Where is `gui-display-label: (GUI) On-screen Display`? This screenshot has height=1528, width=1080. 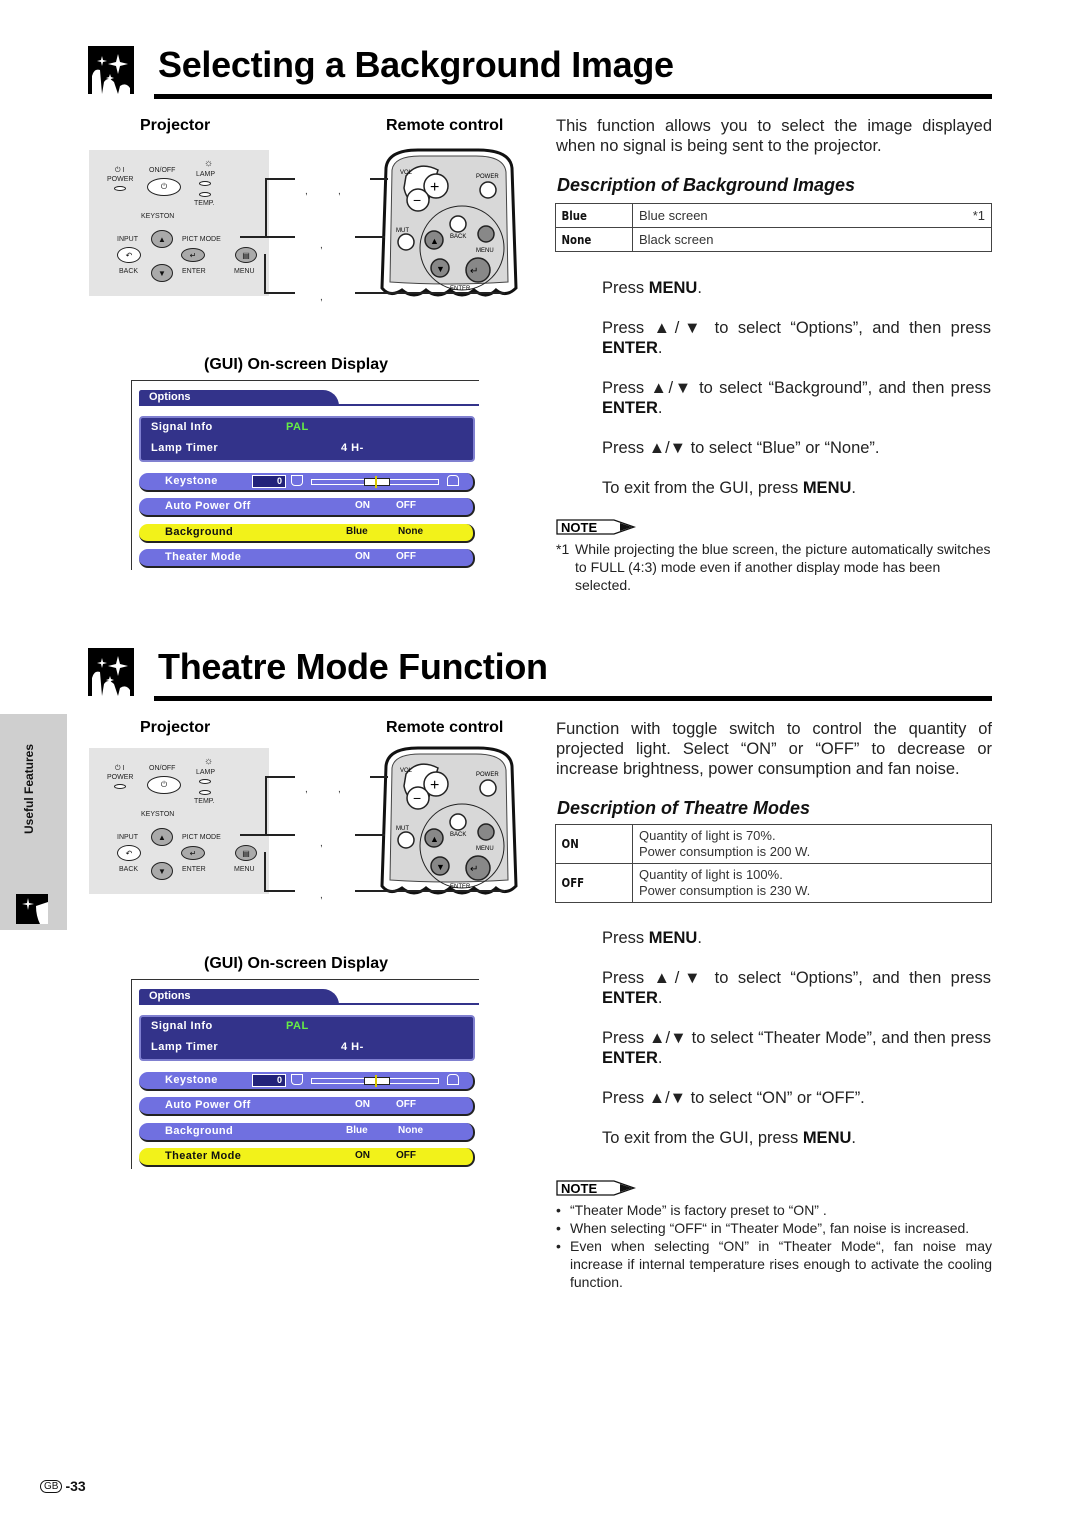
gui-display-label: (GUI) On-screen Display is located at coordinates (296, 963).